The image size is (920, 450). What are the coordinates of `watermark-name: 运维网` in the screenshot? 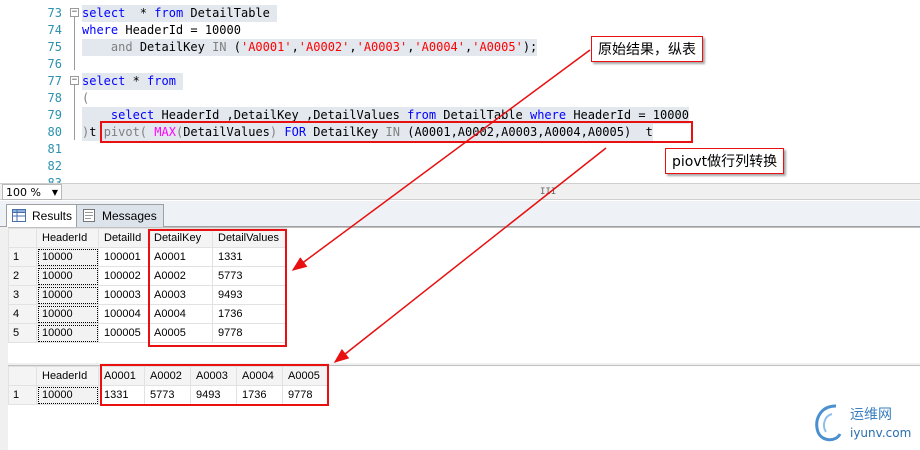 It's located at (871, 415).